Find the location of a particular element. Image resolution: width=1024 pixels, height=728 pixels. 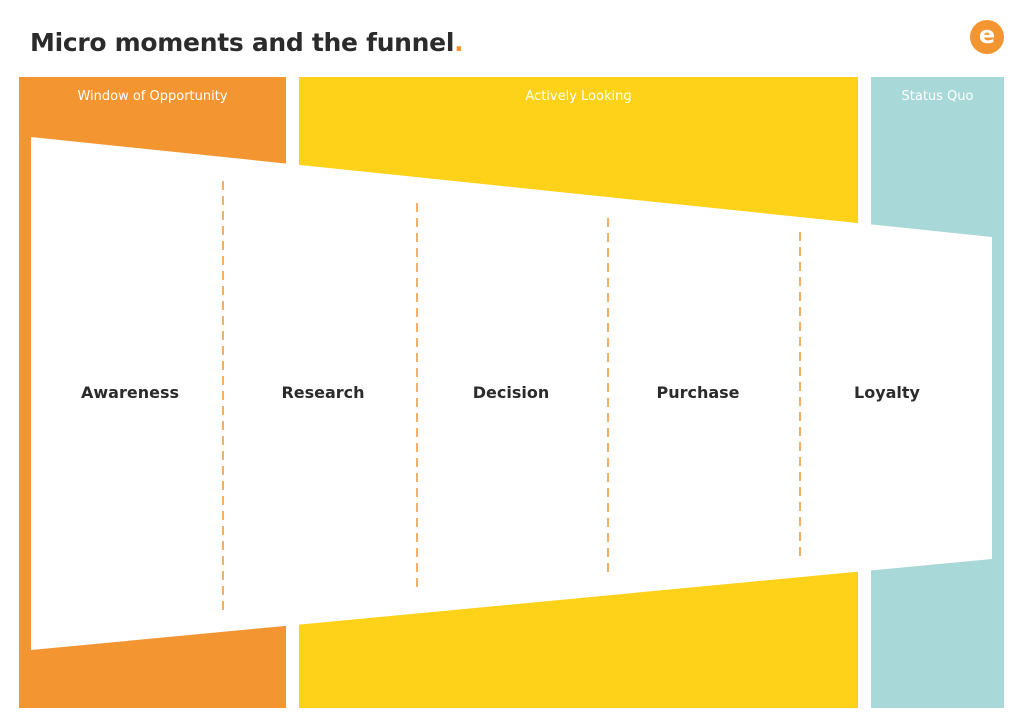

panel-label-actively-looking: Actively Looking is located at coordinates (578, 96).